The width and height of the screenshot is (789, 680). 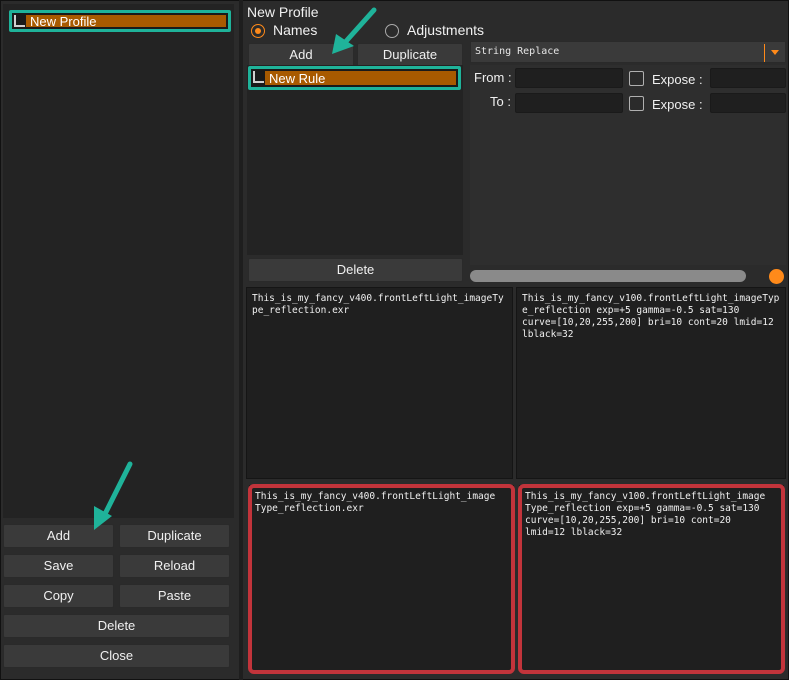 What do you see at coordinates (58, 566) in the screenshot?
I see `save-button: Save` at bounding box center [58, 566].